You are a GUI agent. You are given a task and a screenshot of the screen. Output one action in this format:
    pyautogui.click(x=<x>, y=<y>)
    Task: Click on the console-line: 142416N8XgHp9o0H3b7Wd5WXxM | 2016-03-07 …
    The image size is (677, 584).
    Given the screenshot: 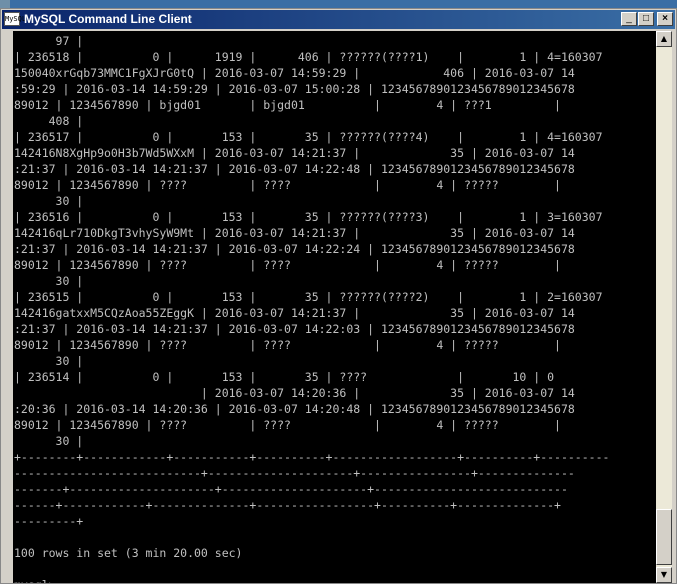 What is the action you would take?
    pyautogui.click(x=294, y=153)
    